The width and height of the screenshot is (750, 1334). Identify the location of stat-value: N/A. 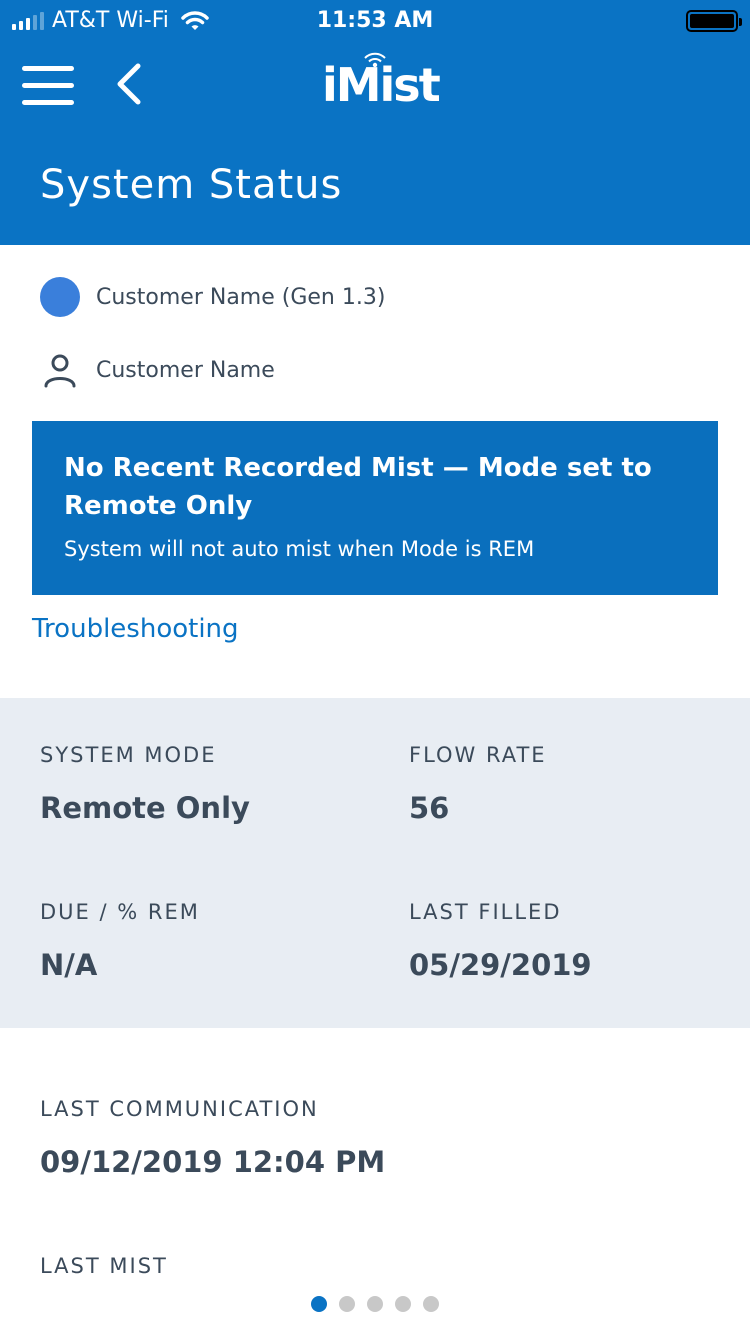
(69, 965).